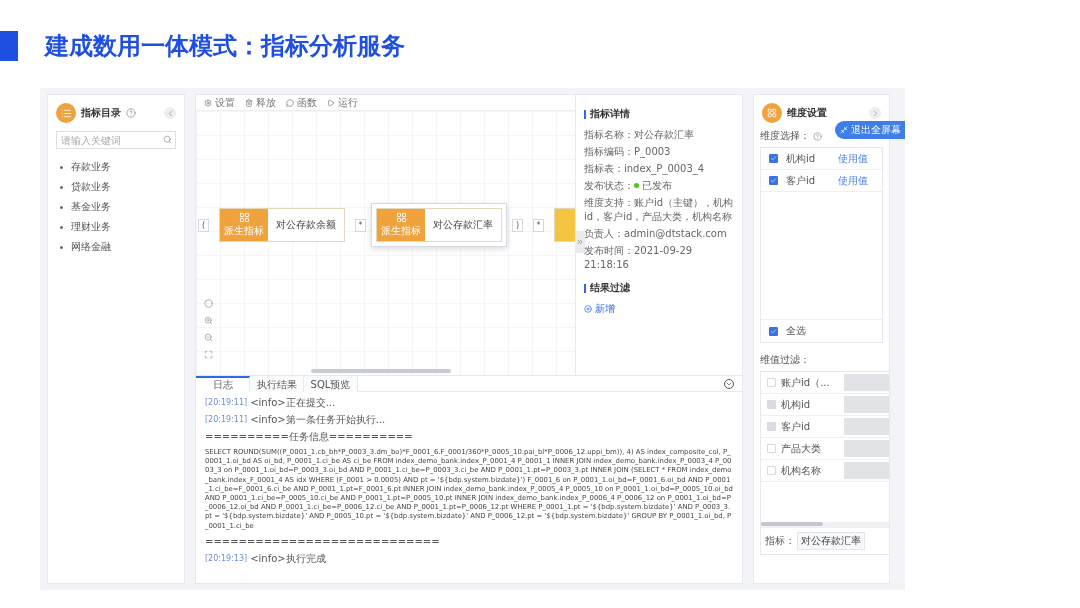 This screenshot has height=608, width=1080. Describe the element at coordinates (91, 187) in the screenshot. I see `catalog-item: 贷款业务` at that location.